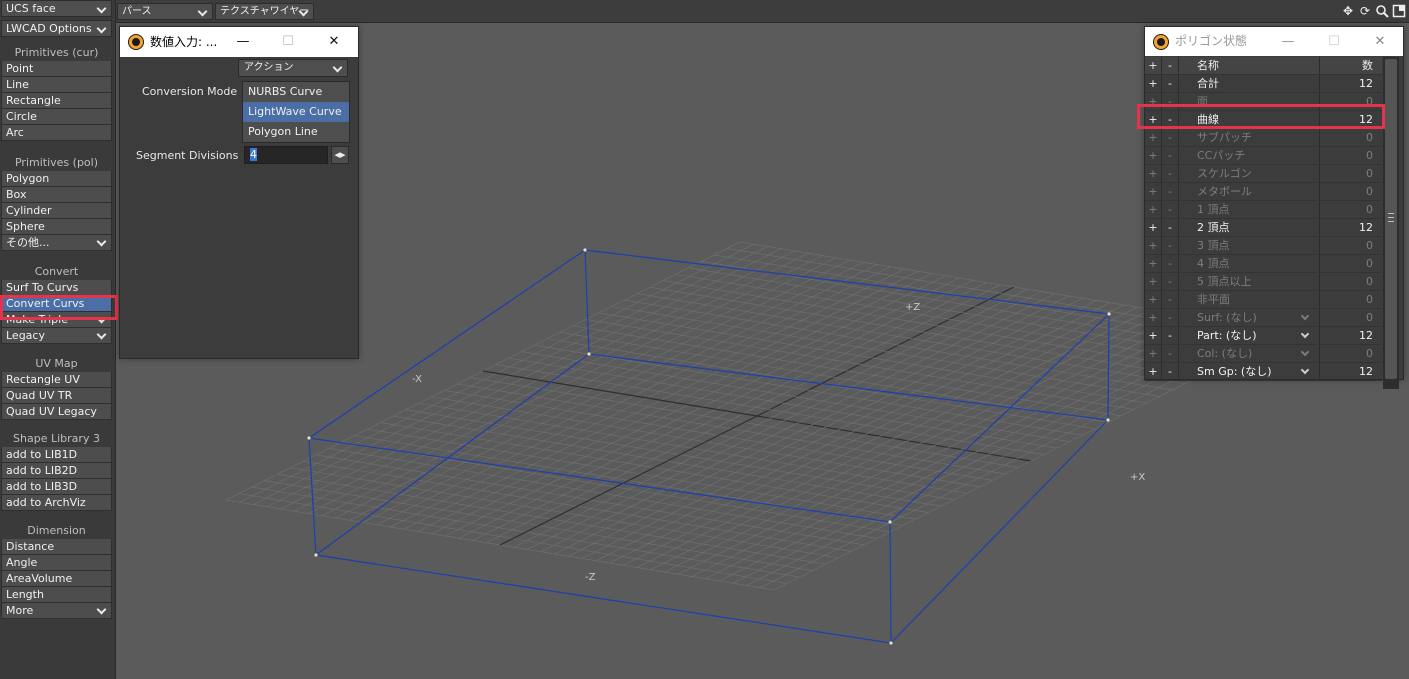 The height and width of the screenshot is (679, 1409). Describe the element at coordinates (56, 396) in the screenshot. I see `tool-quad-uv-tr-button: Quad UV TR` at that location.